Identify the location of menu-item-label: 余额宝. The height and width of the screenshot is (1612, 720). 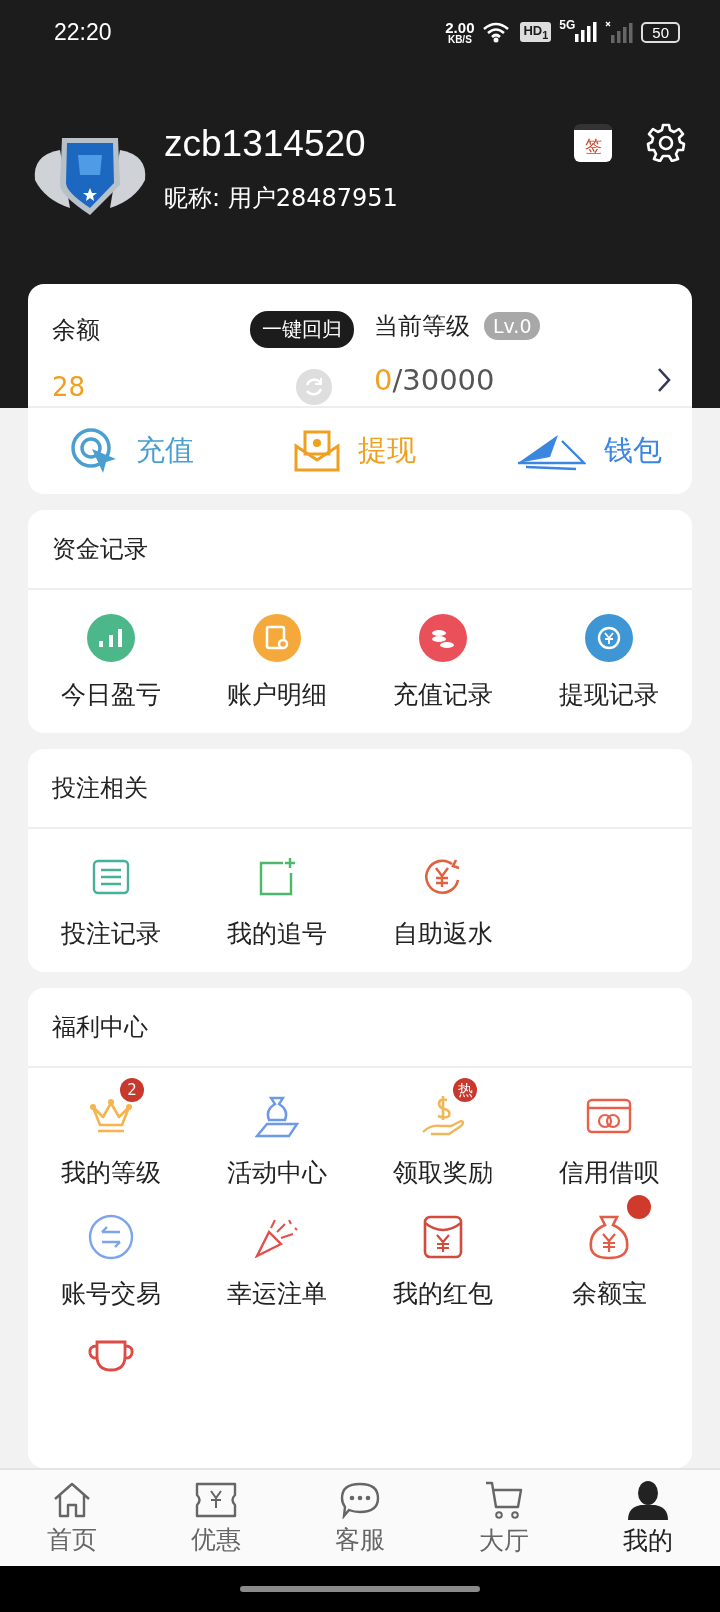
(609, 1293).